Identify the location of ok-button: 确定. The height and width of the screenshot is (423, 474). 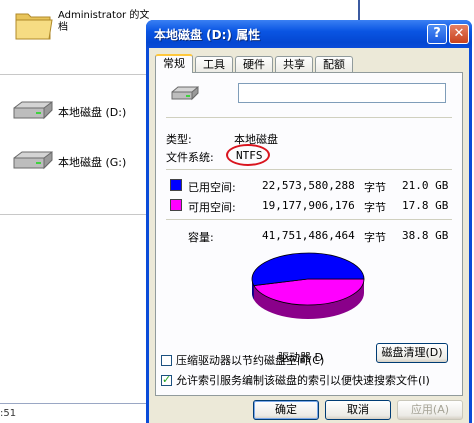
(286, 410).